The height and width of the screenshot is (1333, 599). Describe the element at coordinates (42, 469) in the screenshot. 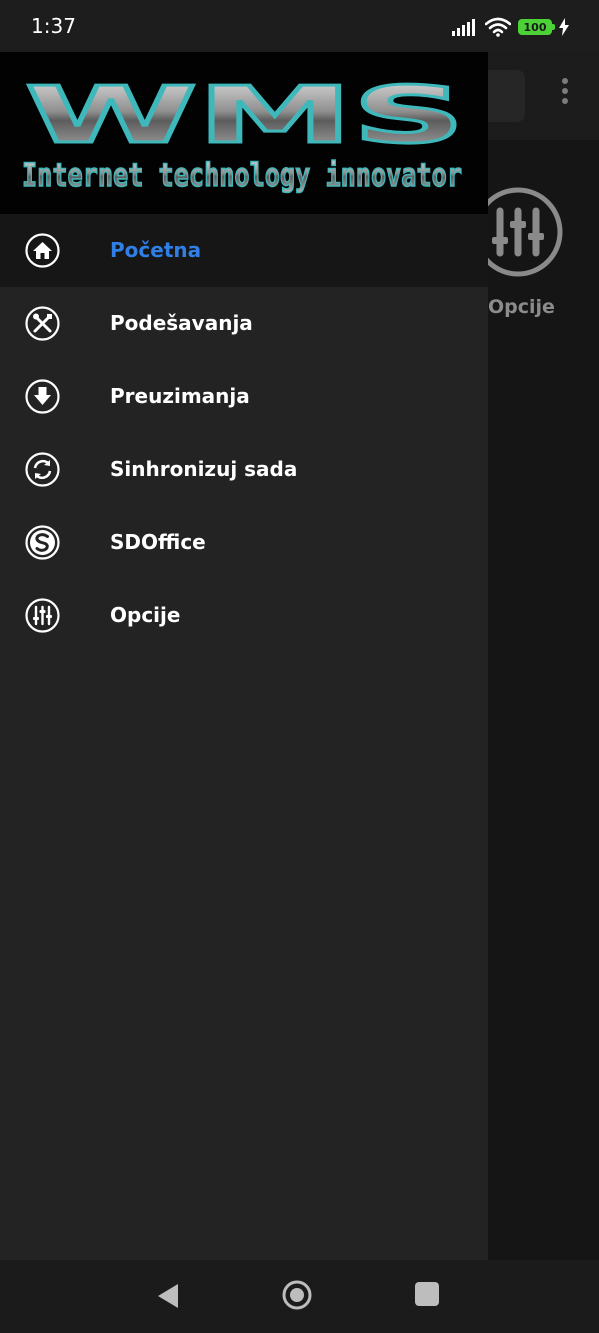

I see `sync-icon` at that location.